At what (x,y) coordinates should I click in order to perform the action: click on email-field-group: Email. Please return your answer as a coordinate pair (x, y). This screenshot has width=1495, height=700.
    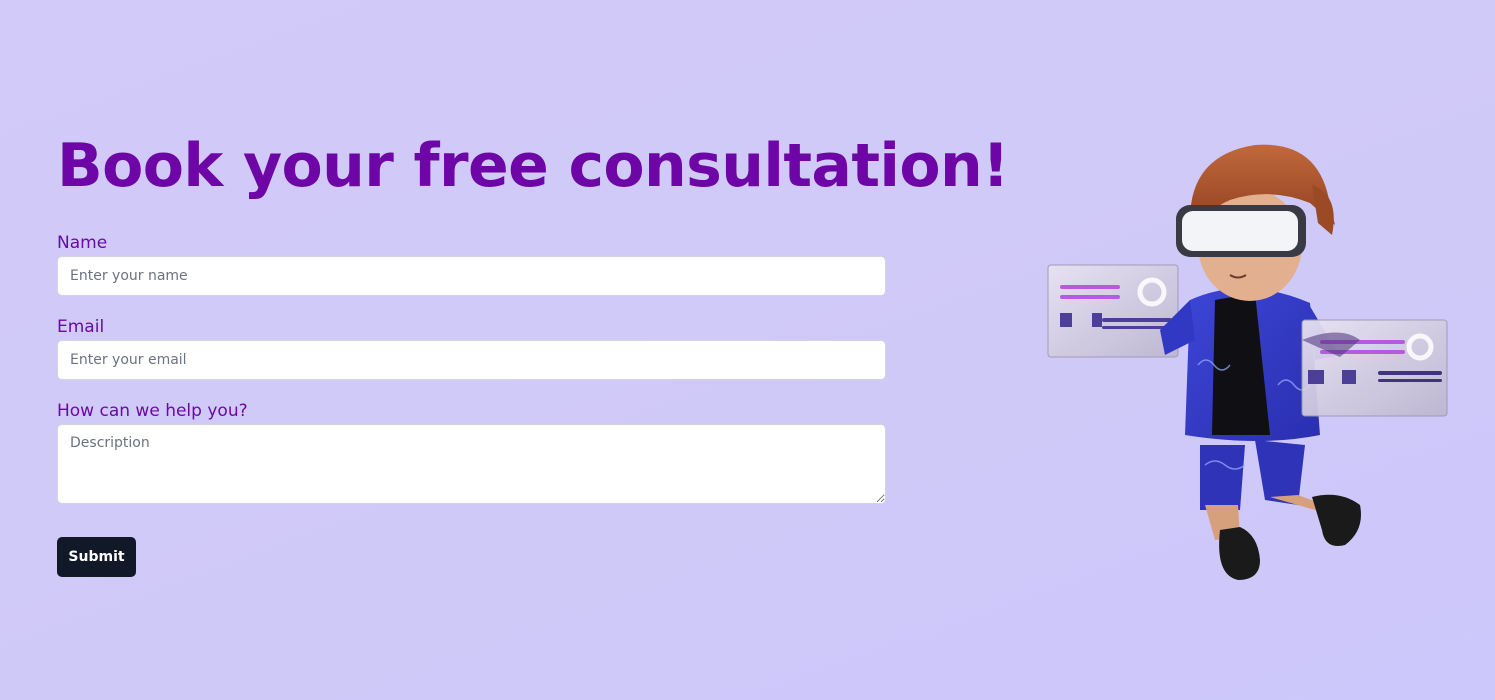
    Looking at the image, I should click on (471, 347).